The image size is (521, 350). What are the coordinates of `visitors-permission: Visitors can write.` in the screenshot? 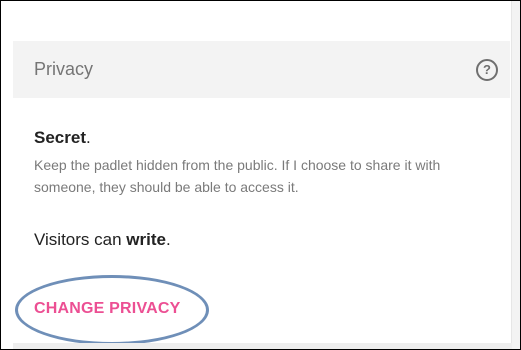 It's located at (102, 240).